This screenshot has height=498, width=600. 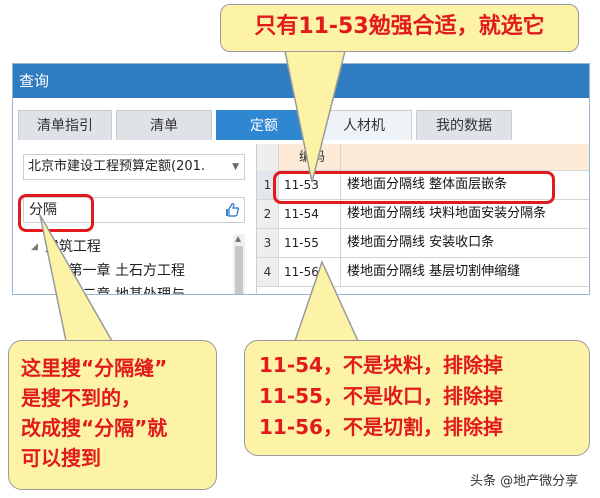 What do you see at coordinates (310, 272) in the screenshot?
I see `row-code: 11-56` at bounding box center [310, 272].